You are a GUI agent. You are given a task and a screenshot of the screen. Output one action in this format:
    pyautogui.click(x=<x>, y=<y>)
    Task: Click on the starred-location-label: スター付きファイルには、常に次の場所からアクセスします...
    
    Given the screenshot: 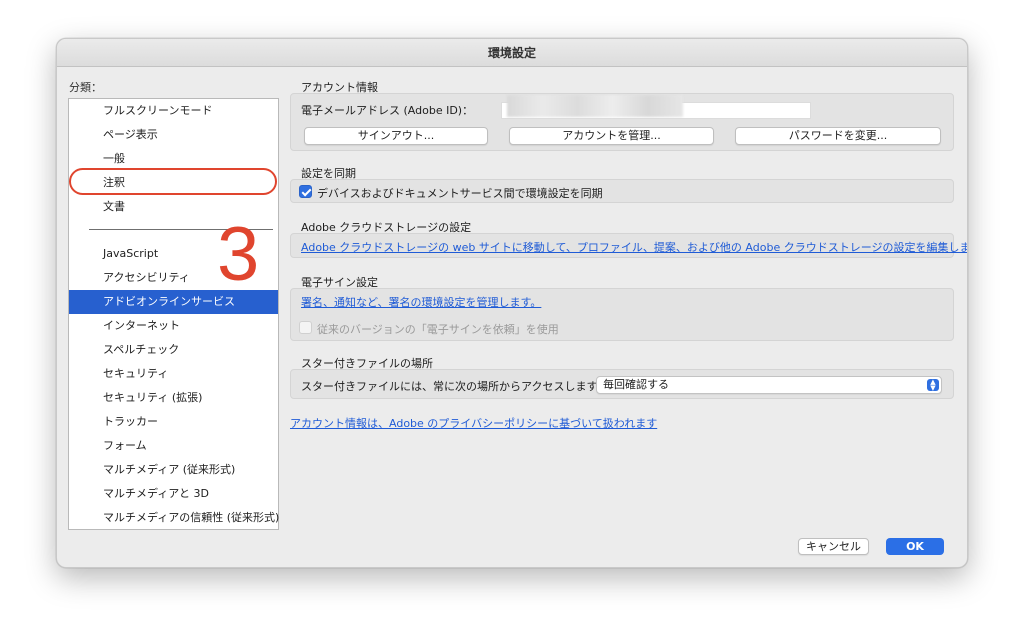 What is the action you would take?
    pyautogui.click(x=454, y=386)
    